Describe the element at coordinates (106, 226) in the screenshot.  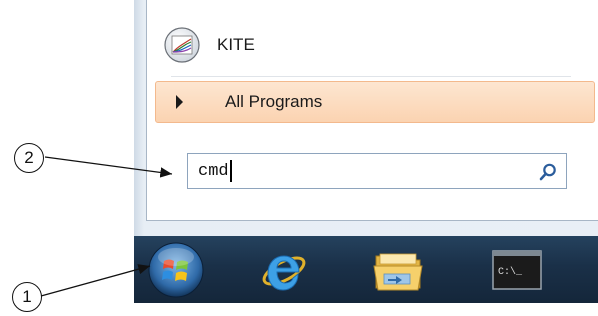
I see `callout-arrows` at that location.